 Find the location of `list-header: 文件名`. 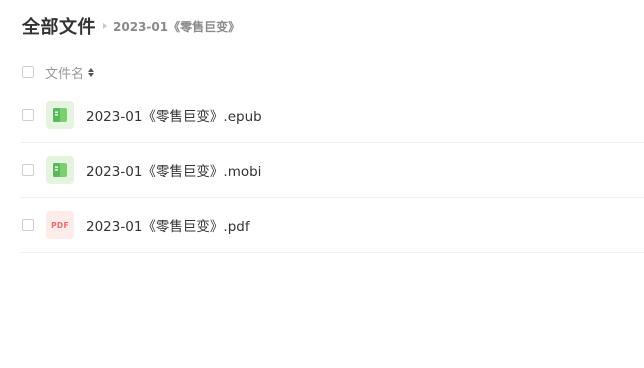

list-header: 文件名 is located at coordinates (58, 72).